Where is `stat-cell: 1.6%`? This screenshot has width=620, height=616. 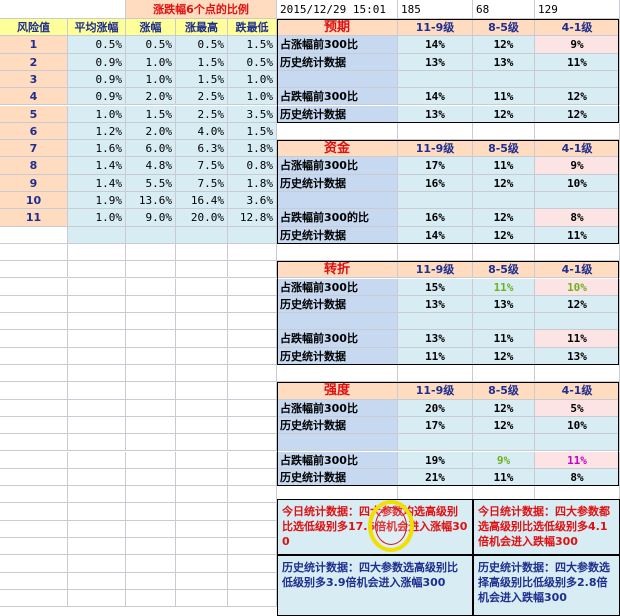 stat-cell: 1.6% is located at coordinates (97, 149).